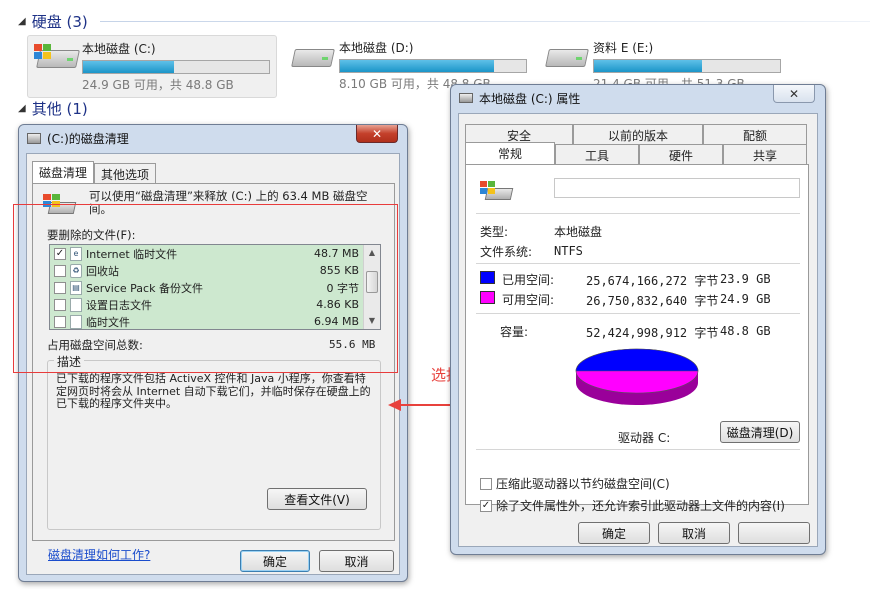  I want to click on tab-previous-versions: 以前的版本, so click(638, 134).